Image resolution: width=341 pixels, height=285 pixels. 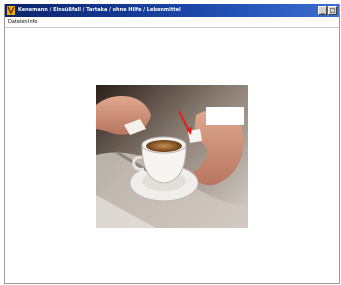 What do you see at coordinates (18, 22) in the screenshot?
I see `menu-item-dateien: Dateien` at bounding box center [18, 22].